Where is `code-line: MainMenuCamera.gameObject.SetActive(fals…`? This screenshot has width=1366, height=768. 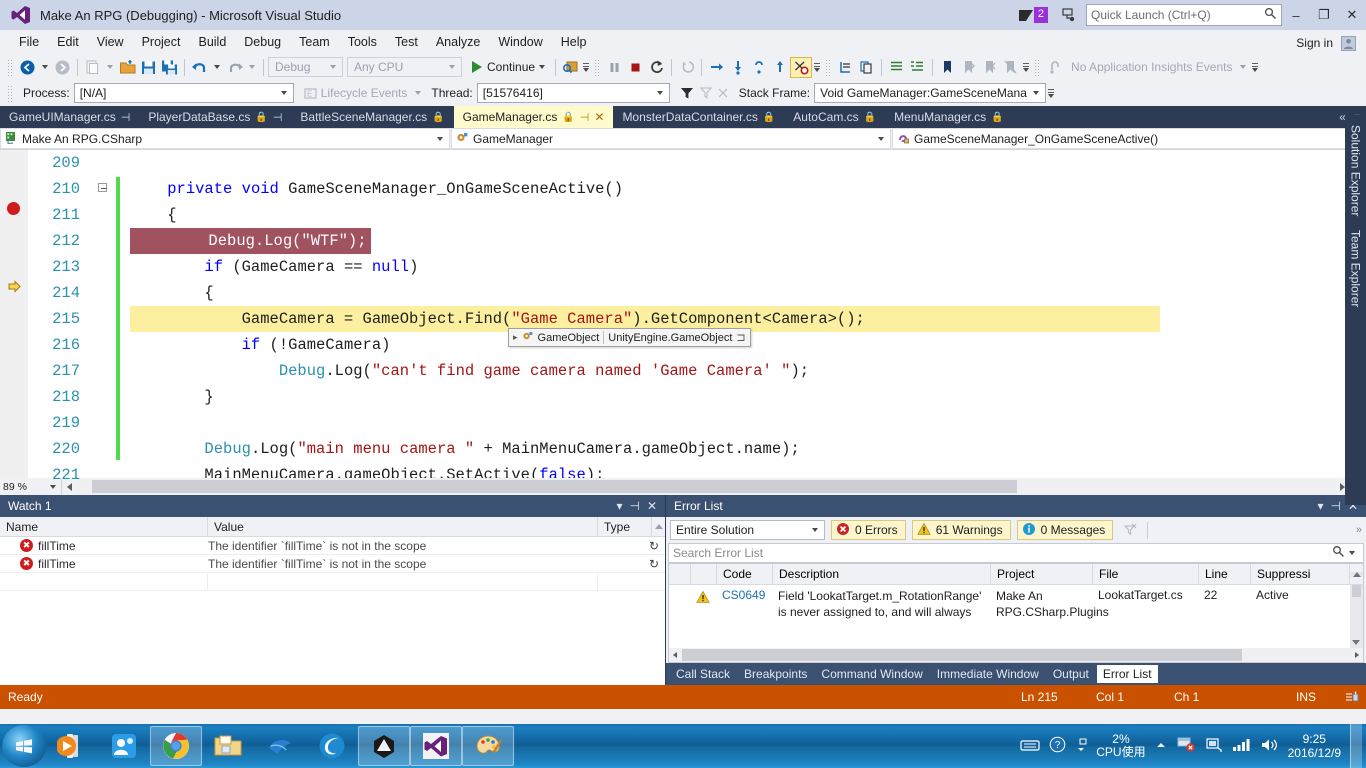
code-line: MainMenuCamera.gameObject.SetActive(fals… is located at coordinates (739, 470).